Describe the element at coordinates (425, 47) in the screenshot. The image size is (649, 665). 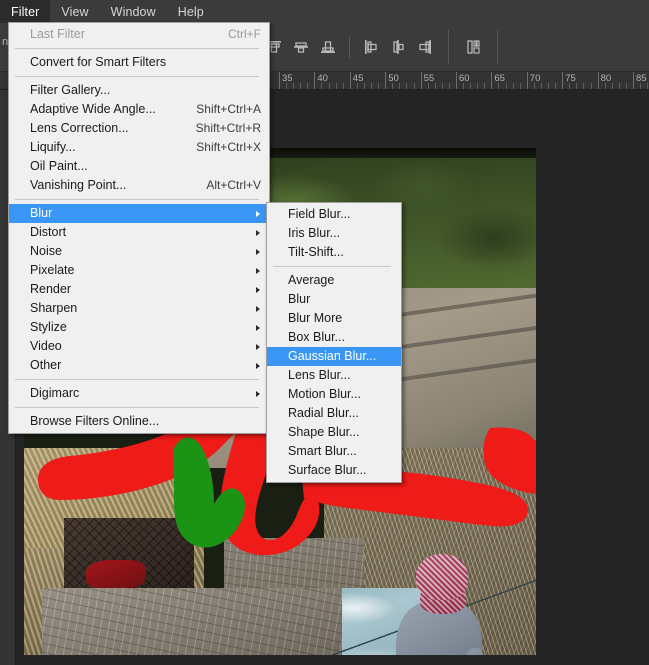
I see `align-right-edges-icon` at that location.